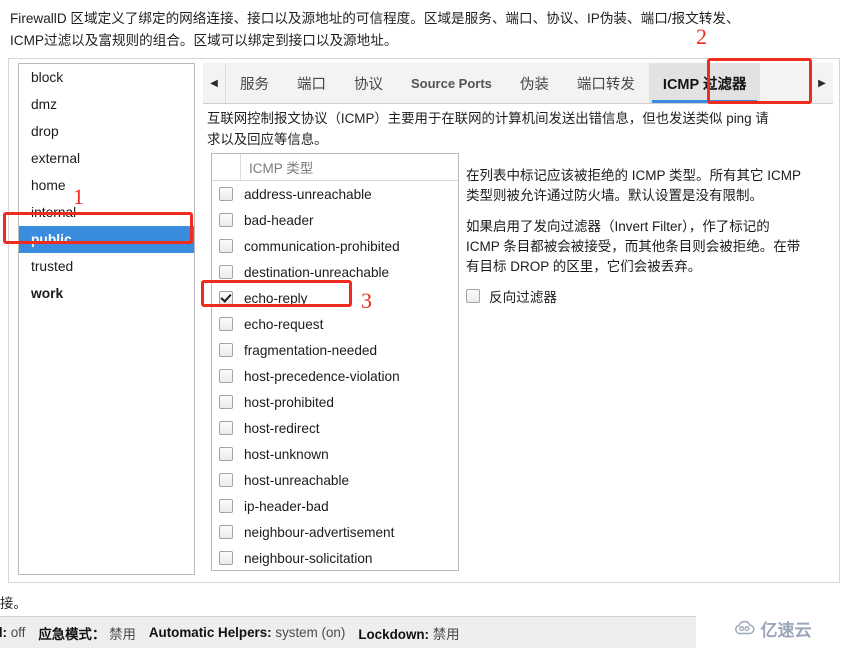  What do you see at coordinates (226, 376) in the screenshot?
I see `icmp-type-checkbox-host-precedence-violation` at bounding box center [226, 376].